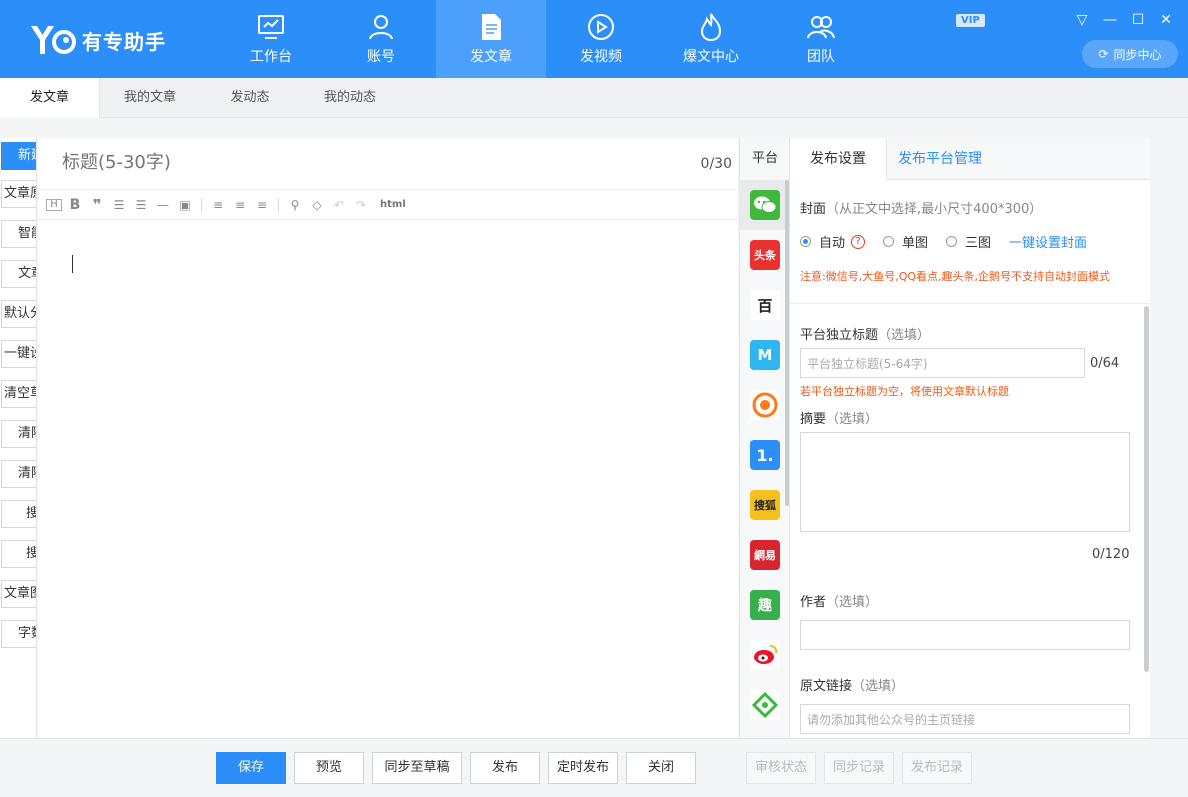 The width and height of the screenshot is (1188, 797). Describe the element at coordinates (381, 27) in the screenshot. I see `user-icon` at that location.